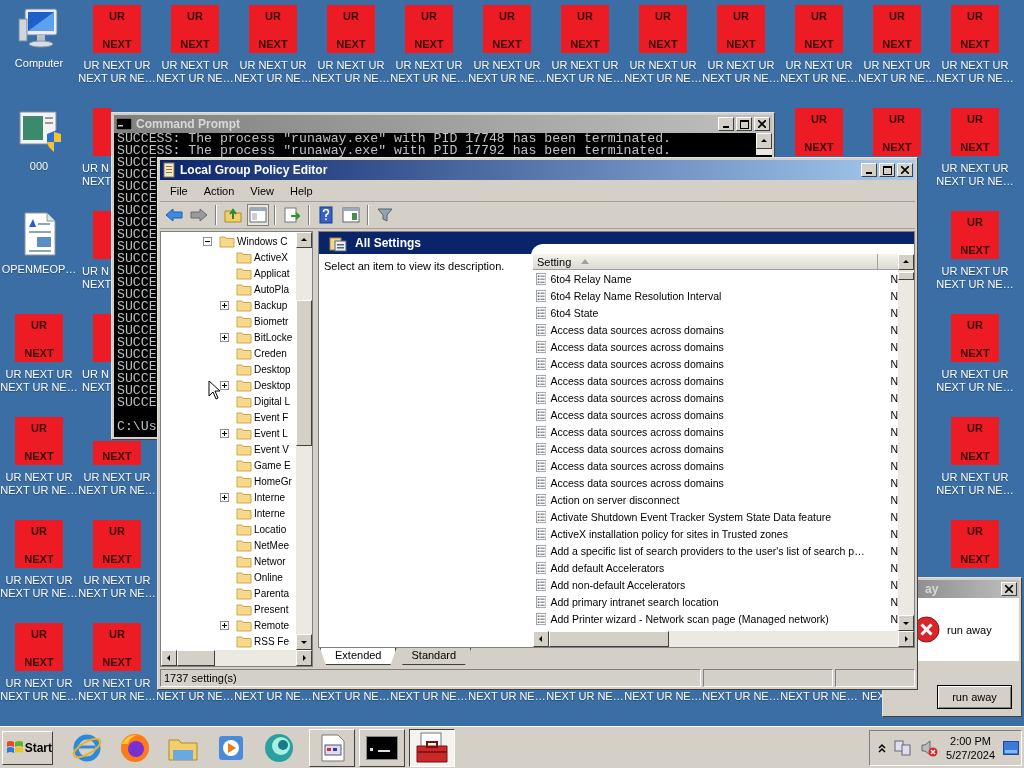 Image resolution: width=1024 pixels, height=768 pixels. What do you see at coordinates (270, 353) in the screenshot?
I see `tree-item: Creden` at bounding box center [270, 353].